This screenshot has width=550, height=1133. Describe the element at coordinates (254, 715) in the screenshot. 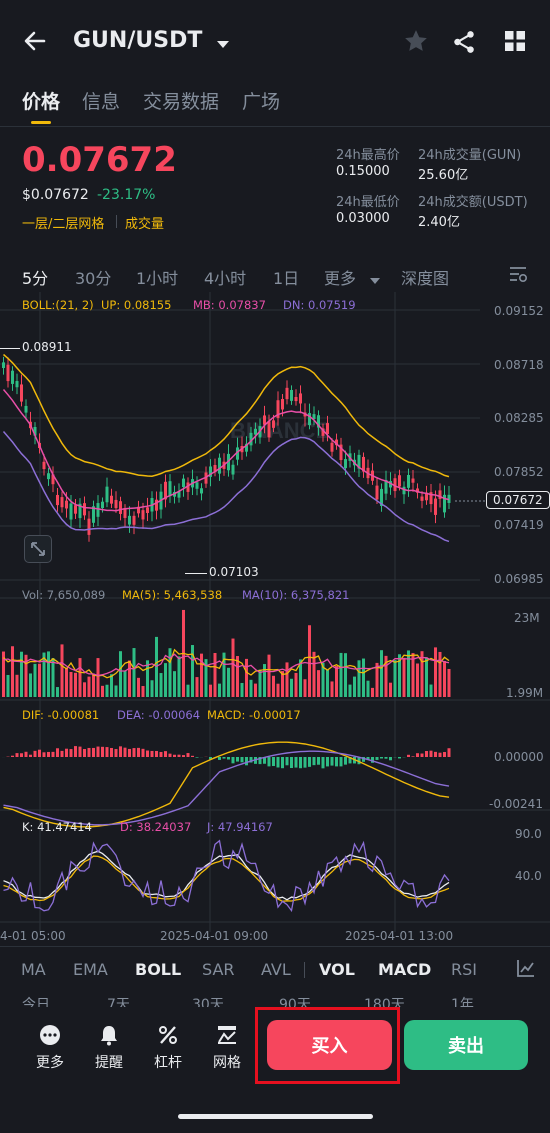

I see `macd-value: MACD: -0.00017` at that location.